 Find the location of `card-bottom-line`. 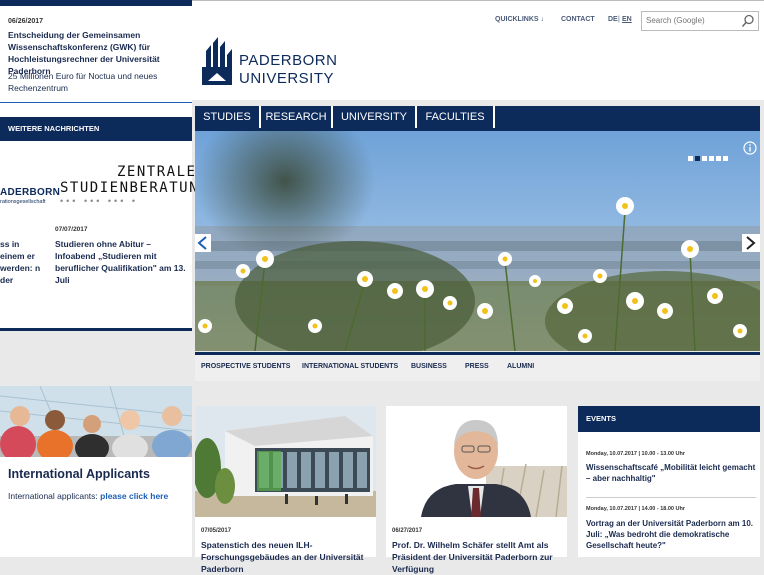

card-bottom-line is located at coordinates (96, 329).